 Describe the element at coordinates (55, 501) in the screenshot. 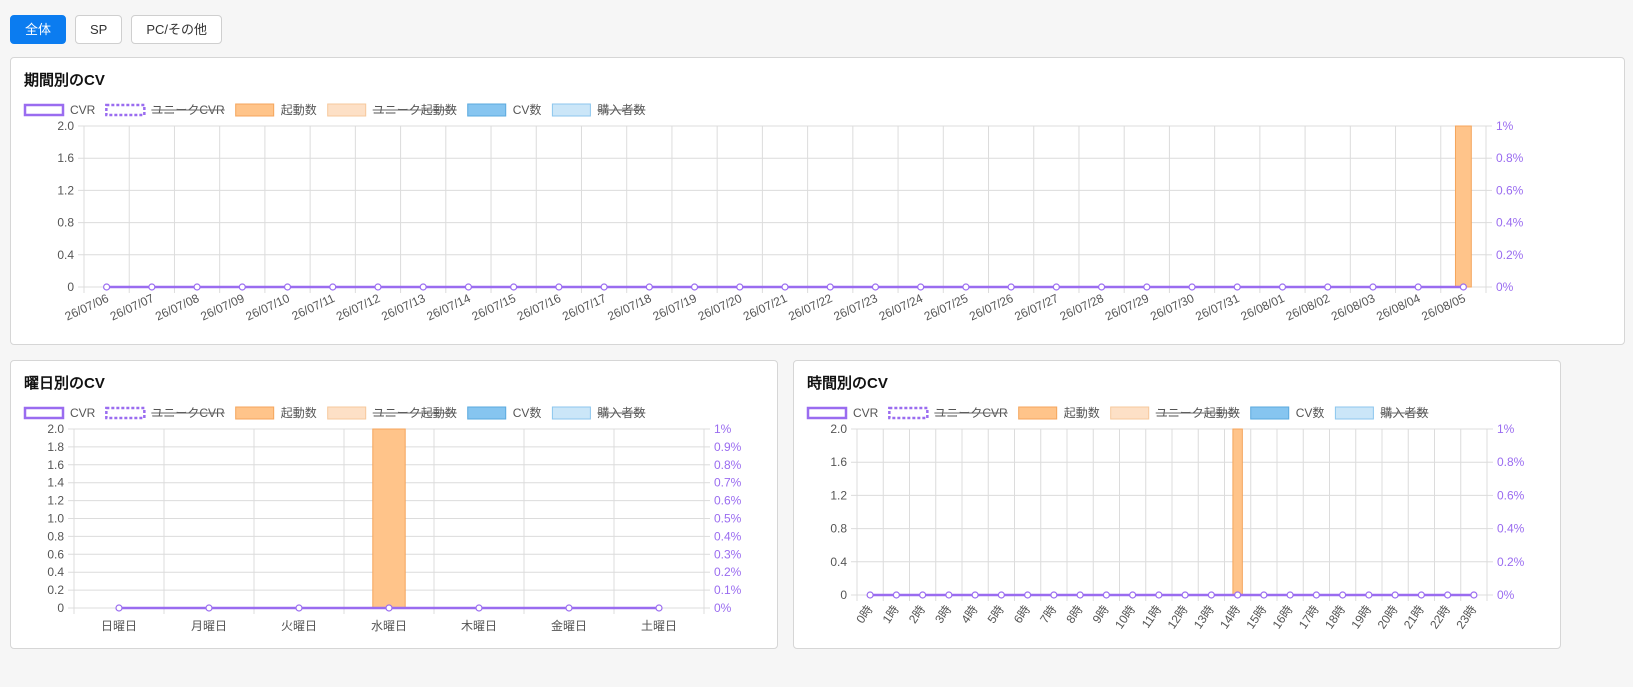

I see `y-tick-label: 1.2` at that location.